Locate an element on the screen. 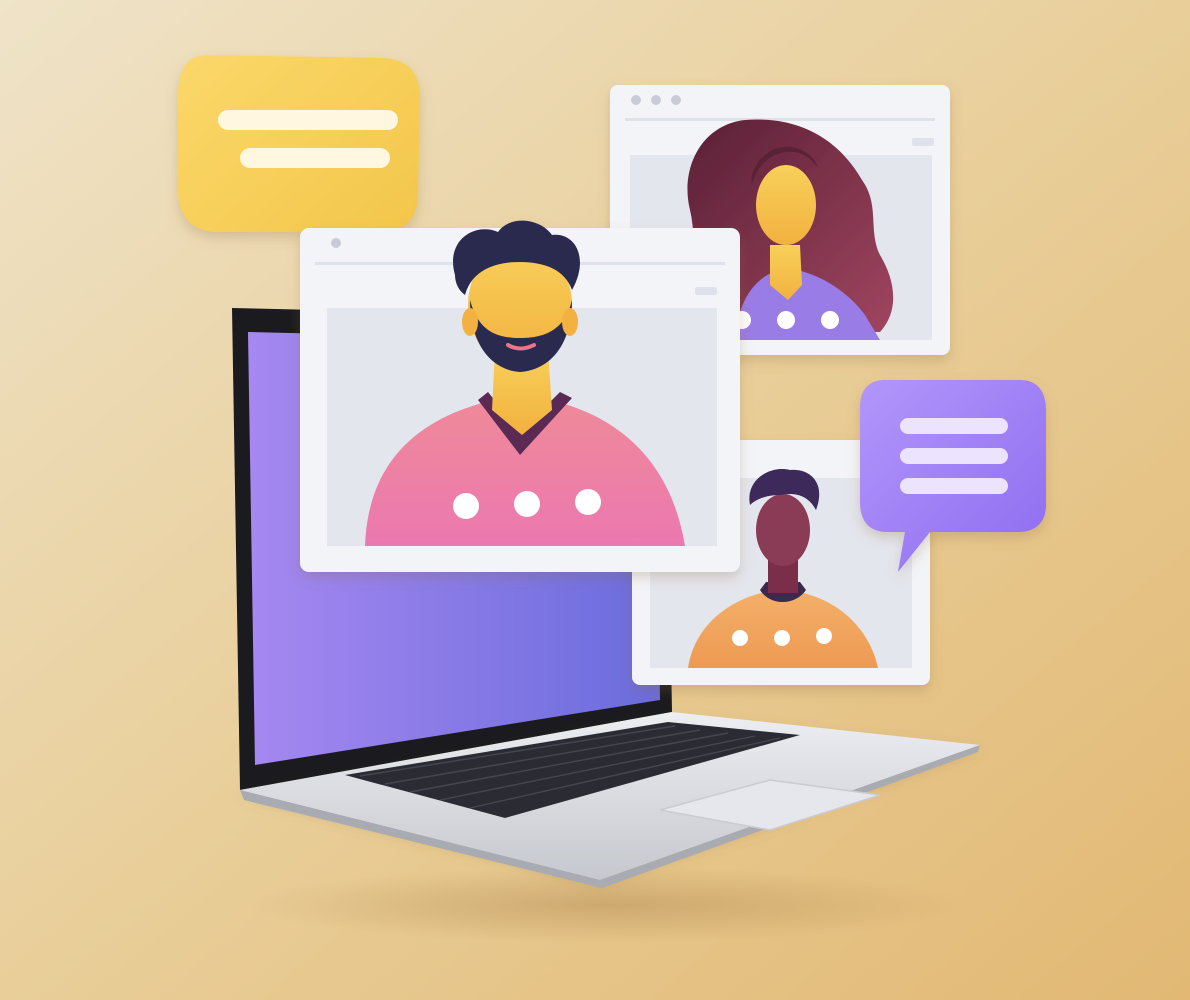 The width and height of the screenshot is (1190, 1000). window-title-bar-line is located at coordinates (780, 119).